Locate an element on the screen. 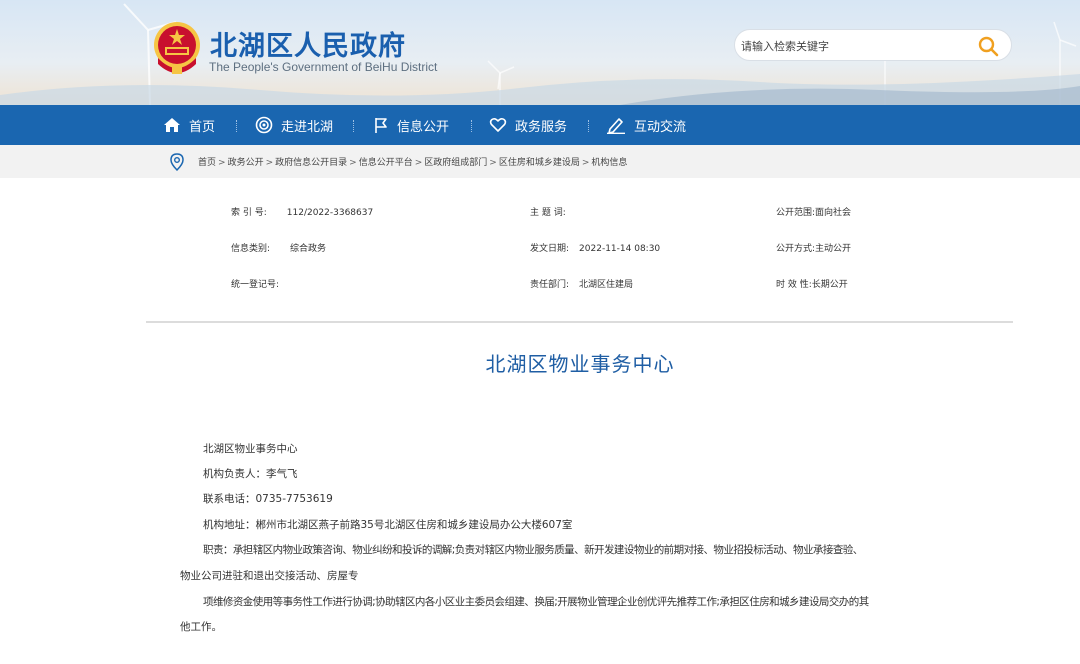 This screenshot has height=664, width=1080. meta-category: 信息类别: 综合政务 is located at coordinates (278, 247).